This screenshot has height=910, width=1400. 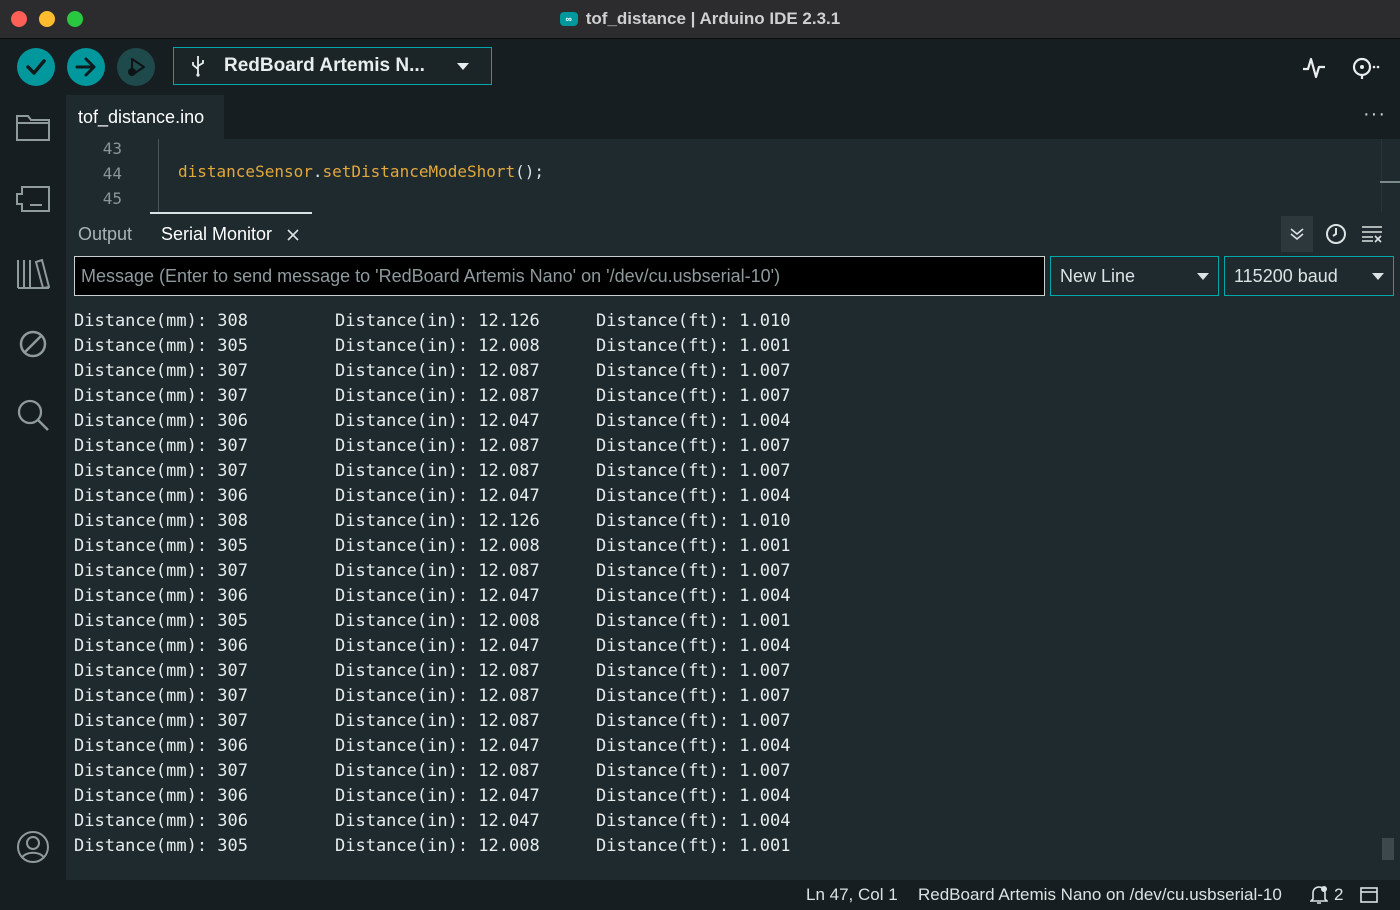 I want to click on sketchbook-button, so click(x=33, y=127).